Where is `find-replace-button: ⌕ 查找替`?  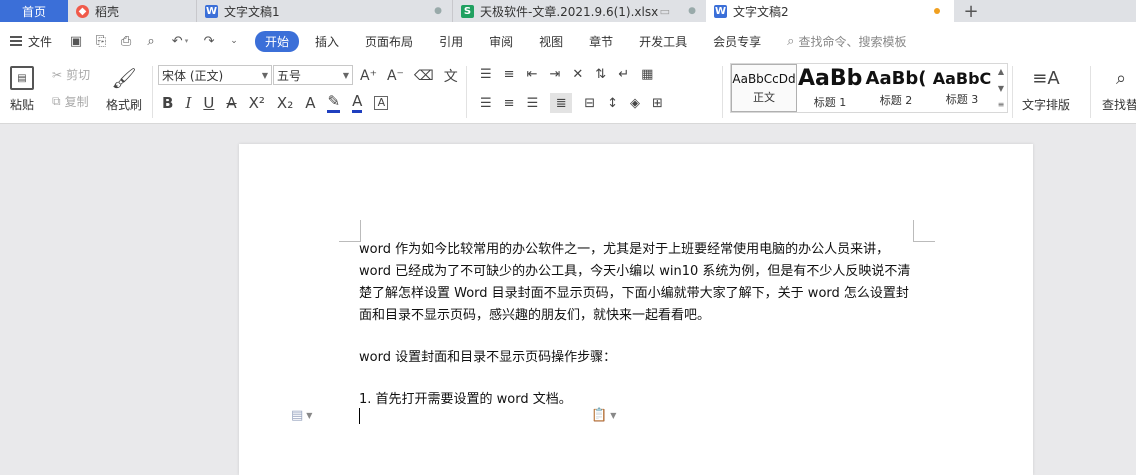 find-replace-button: ⌕ 查找替 is located at coordinates (1119, 89).